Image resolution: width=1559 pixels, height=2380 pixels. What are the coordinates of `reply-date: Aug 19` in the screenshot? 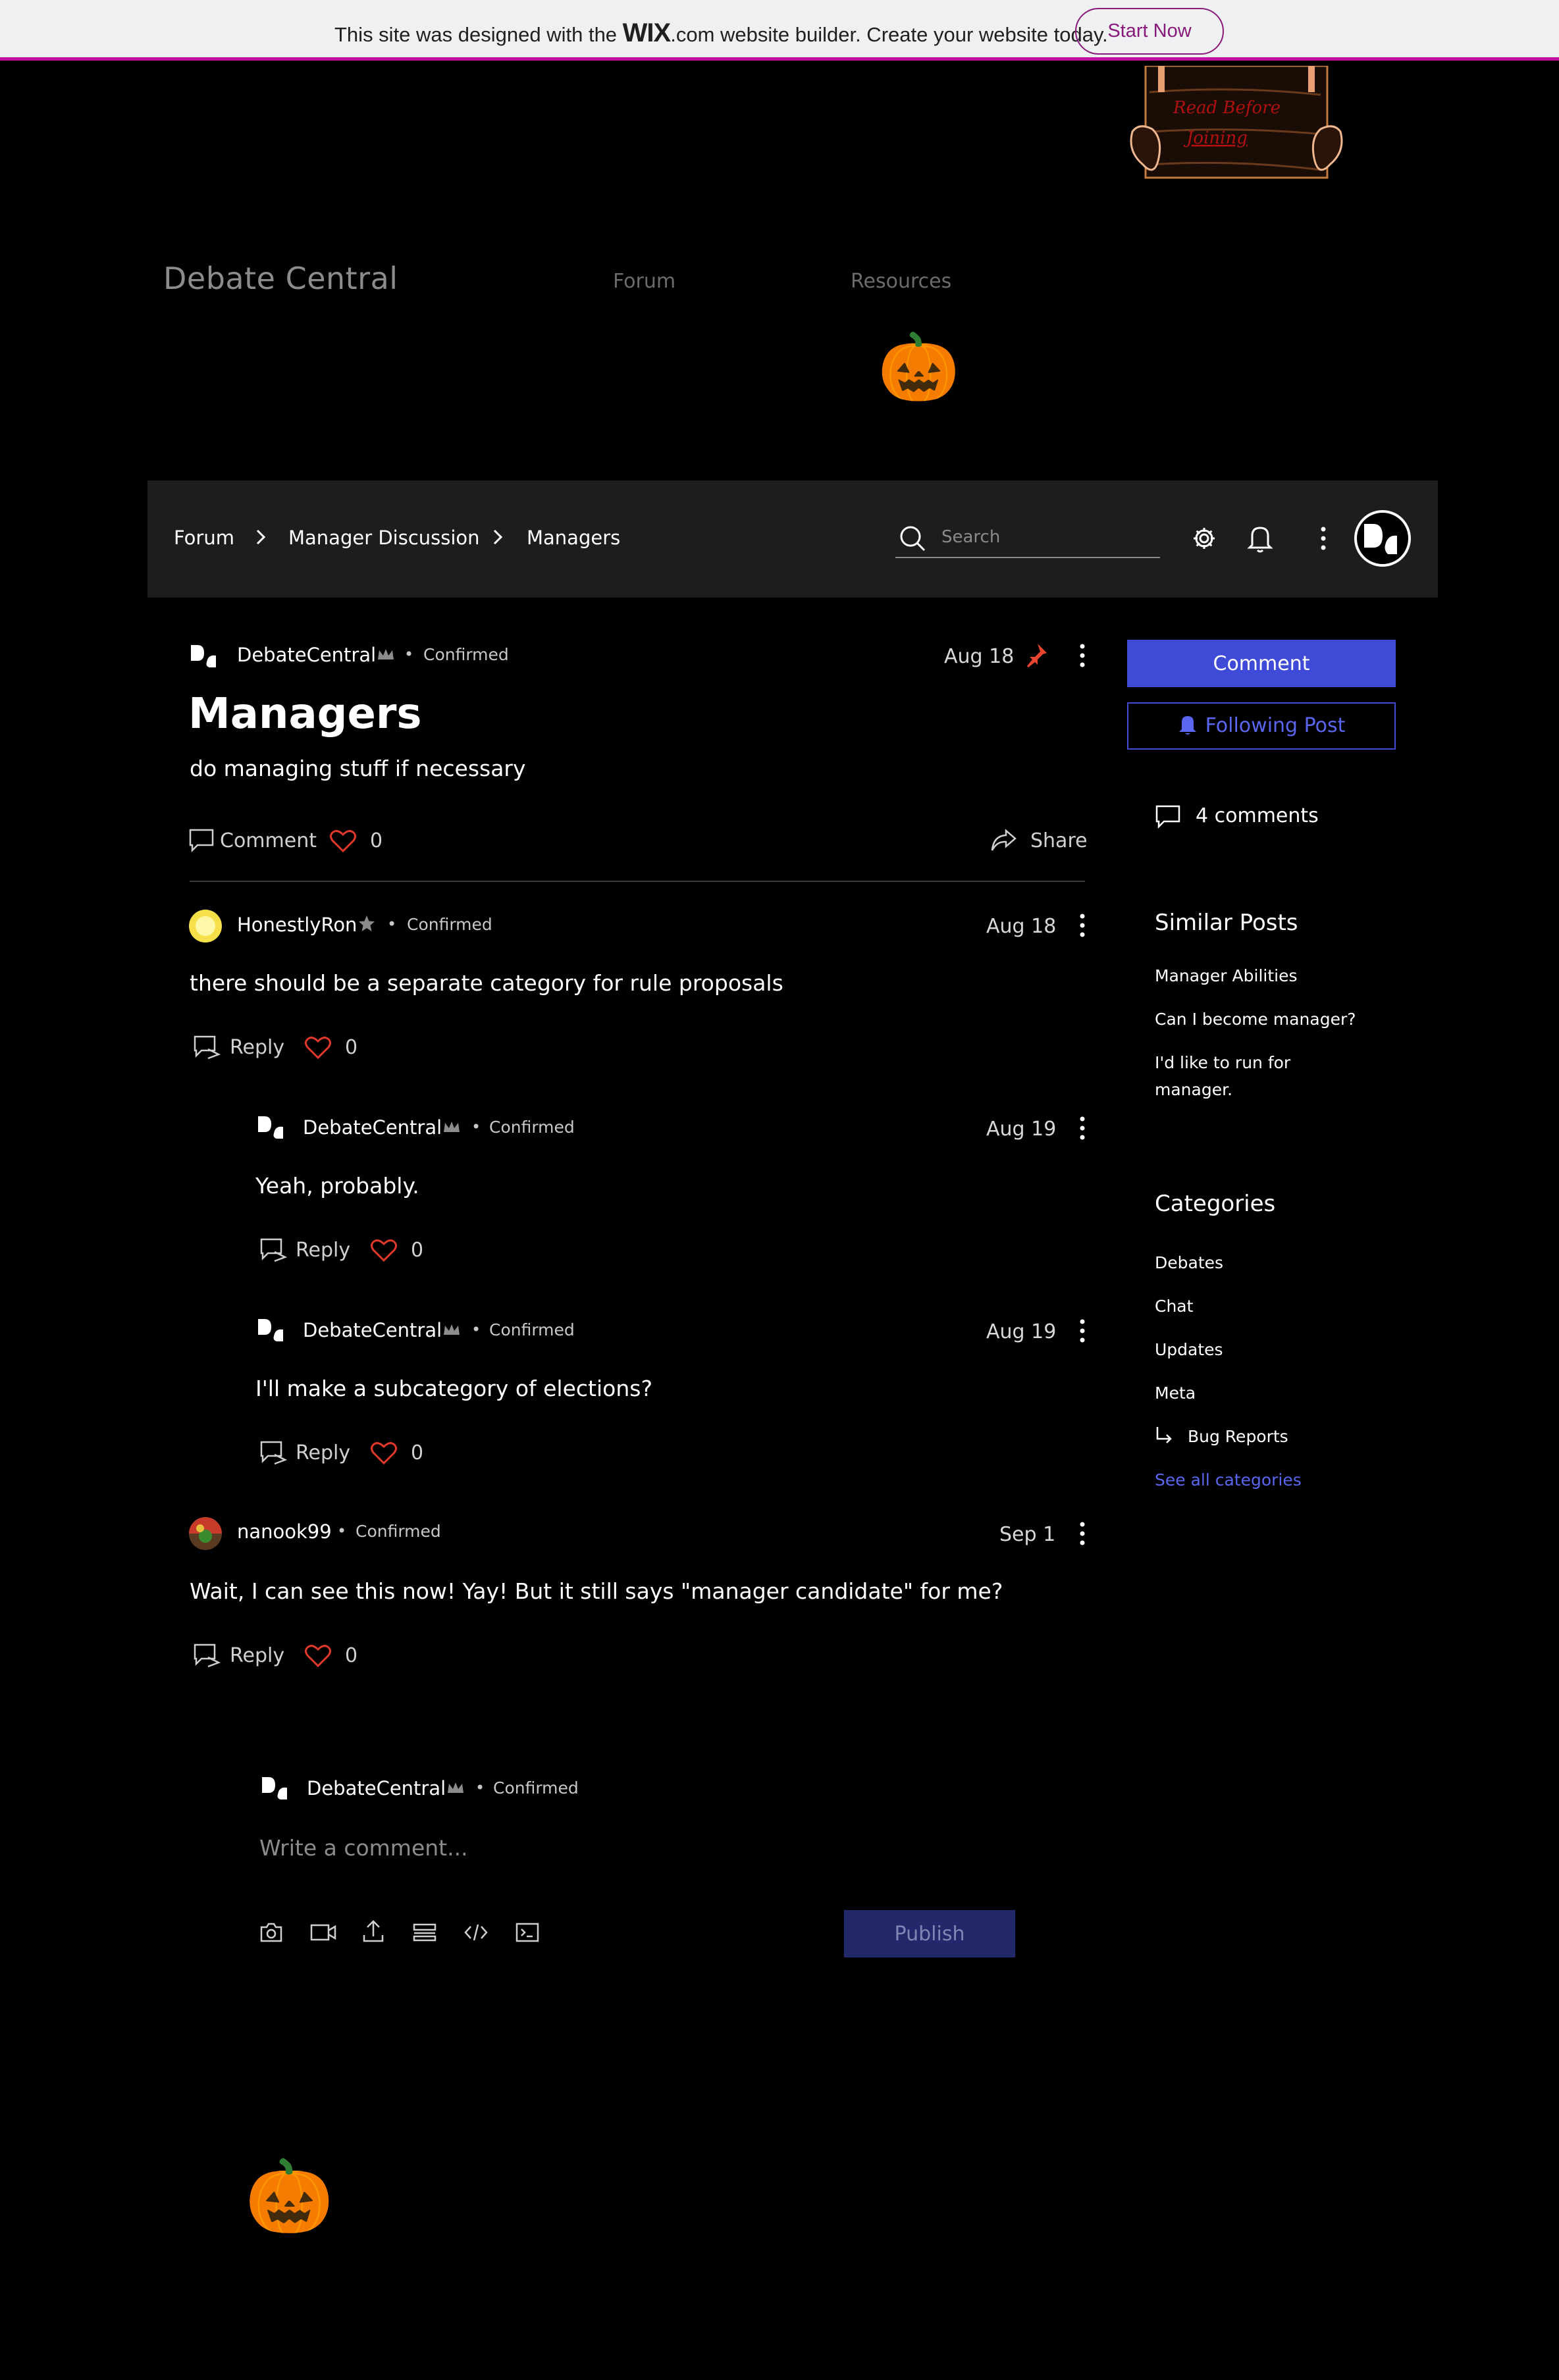 It's located at (1021, 1129).